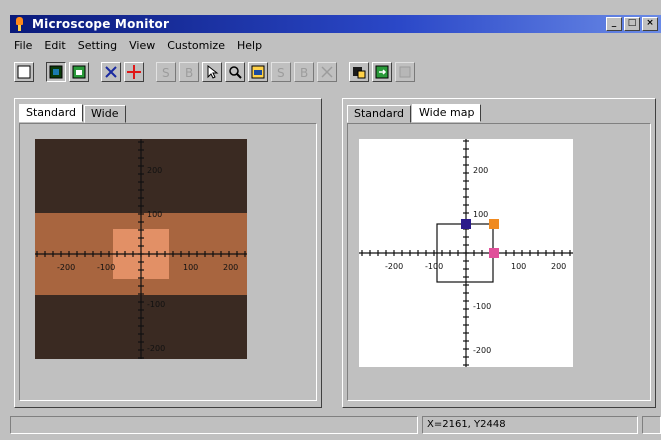 This screenshot has width=661, height=440. I want to click on zoom-icon, so click(235, 72).